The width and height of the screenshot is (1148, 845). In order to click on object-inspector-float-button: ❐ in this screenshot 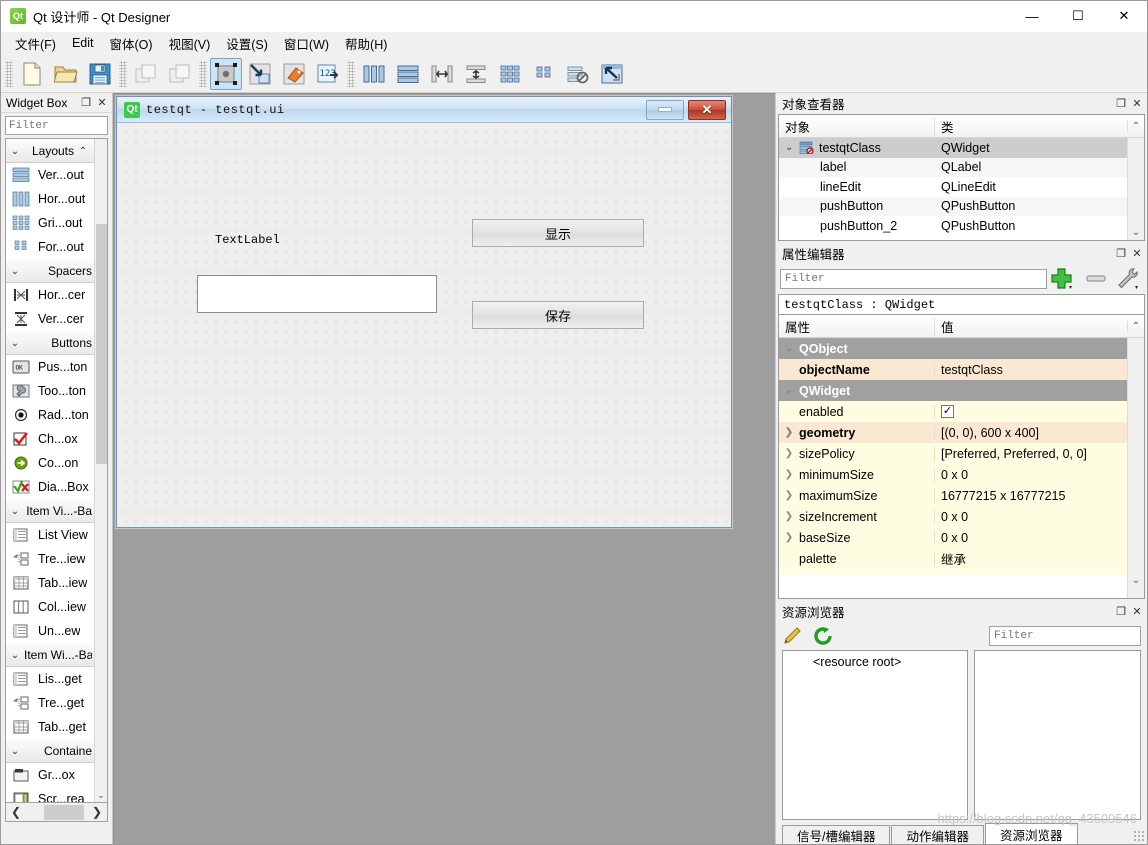, I will do `click(1121, 104)`.